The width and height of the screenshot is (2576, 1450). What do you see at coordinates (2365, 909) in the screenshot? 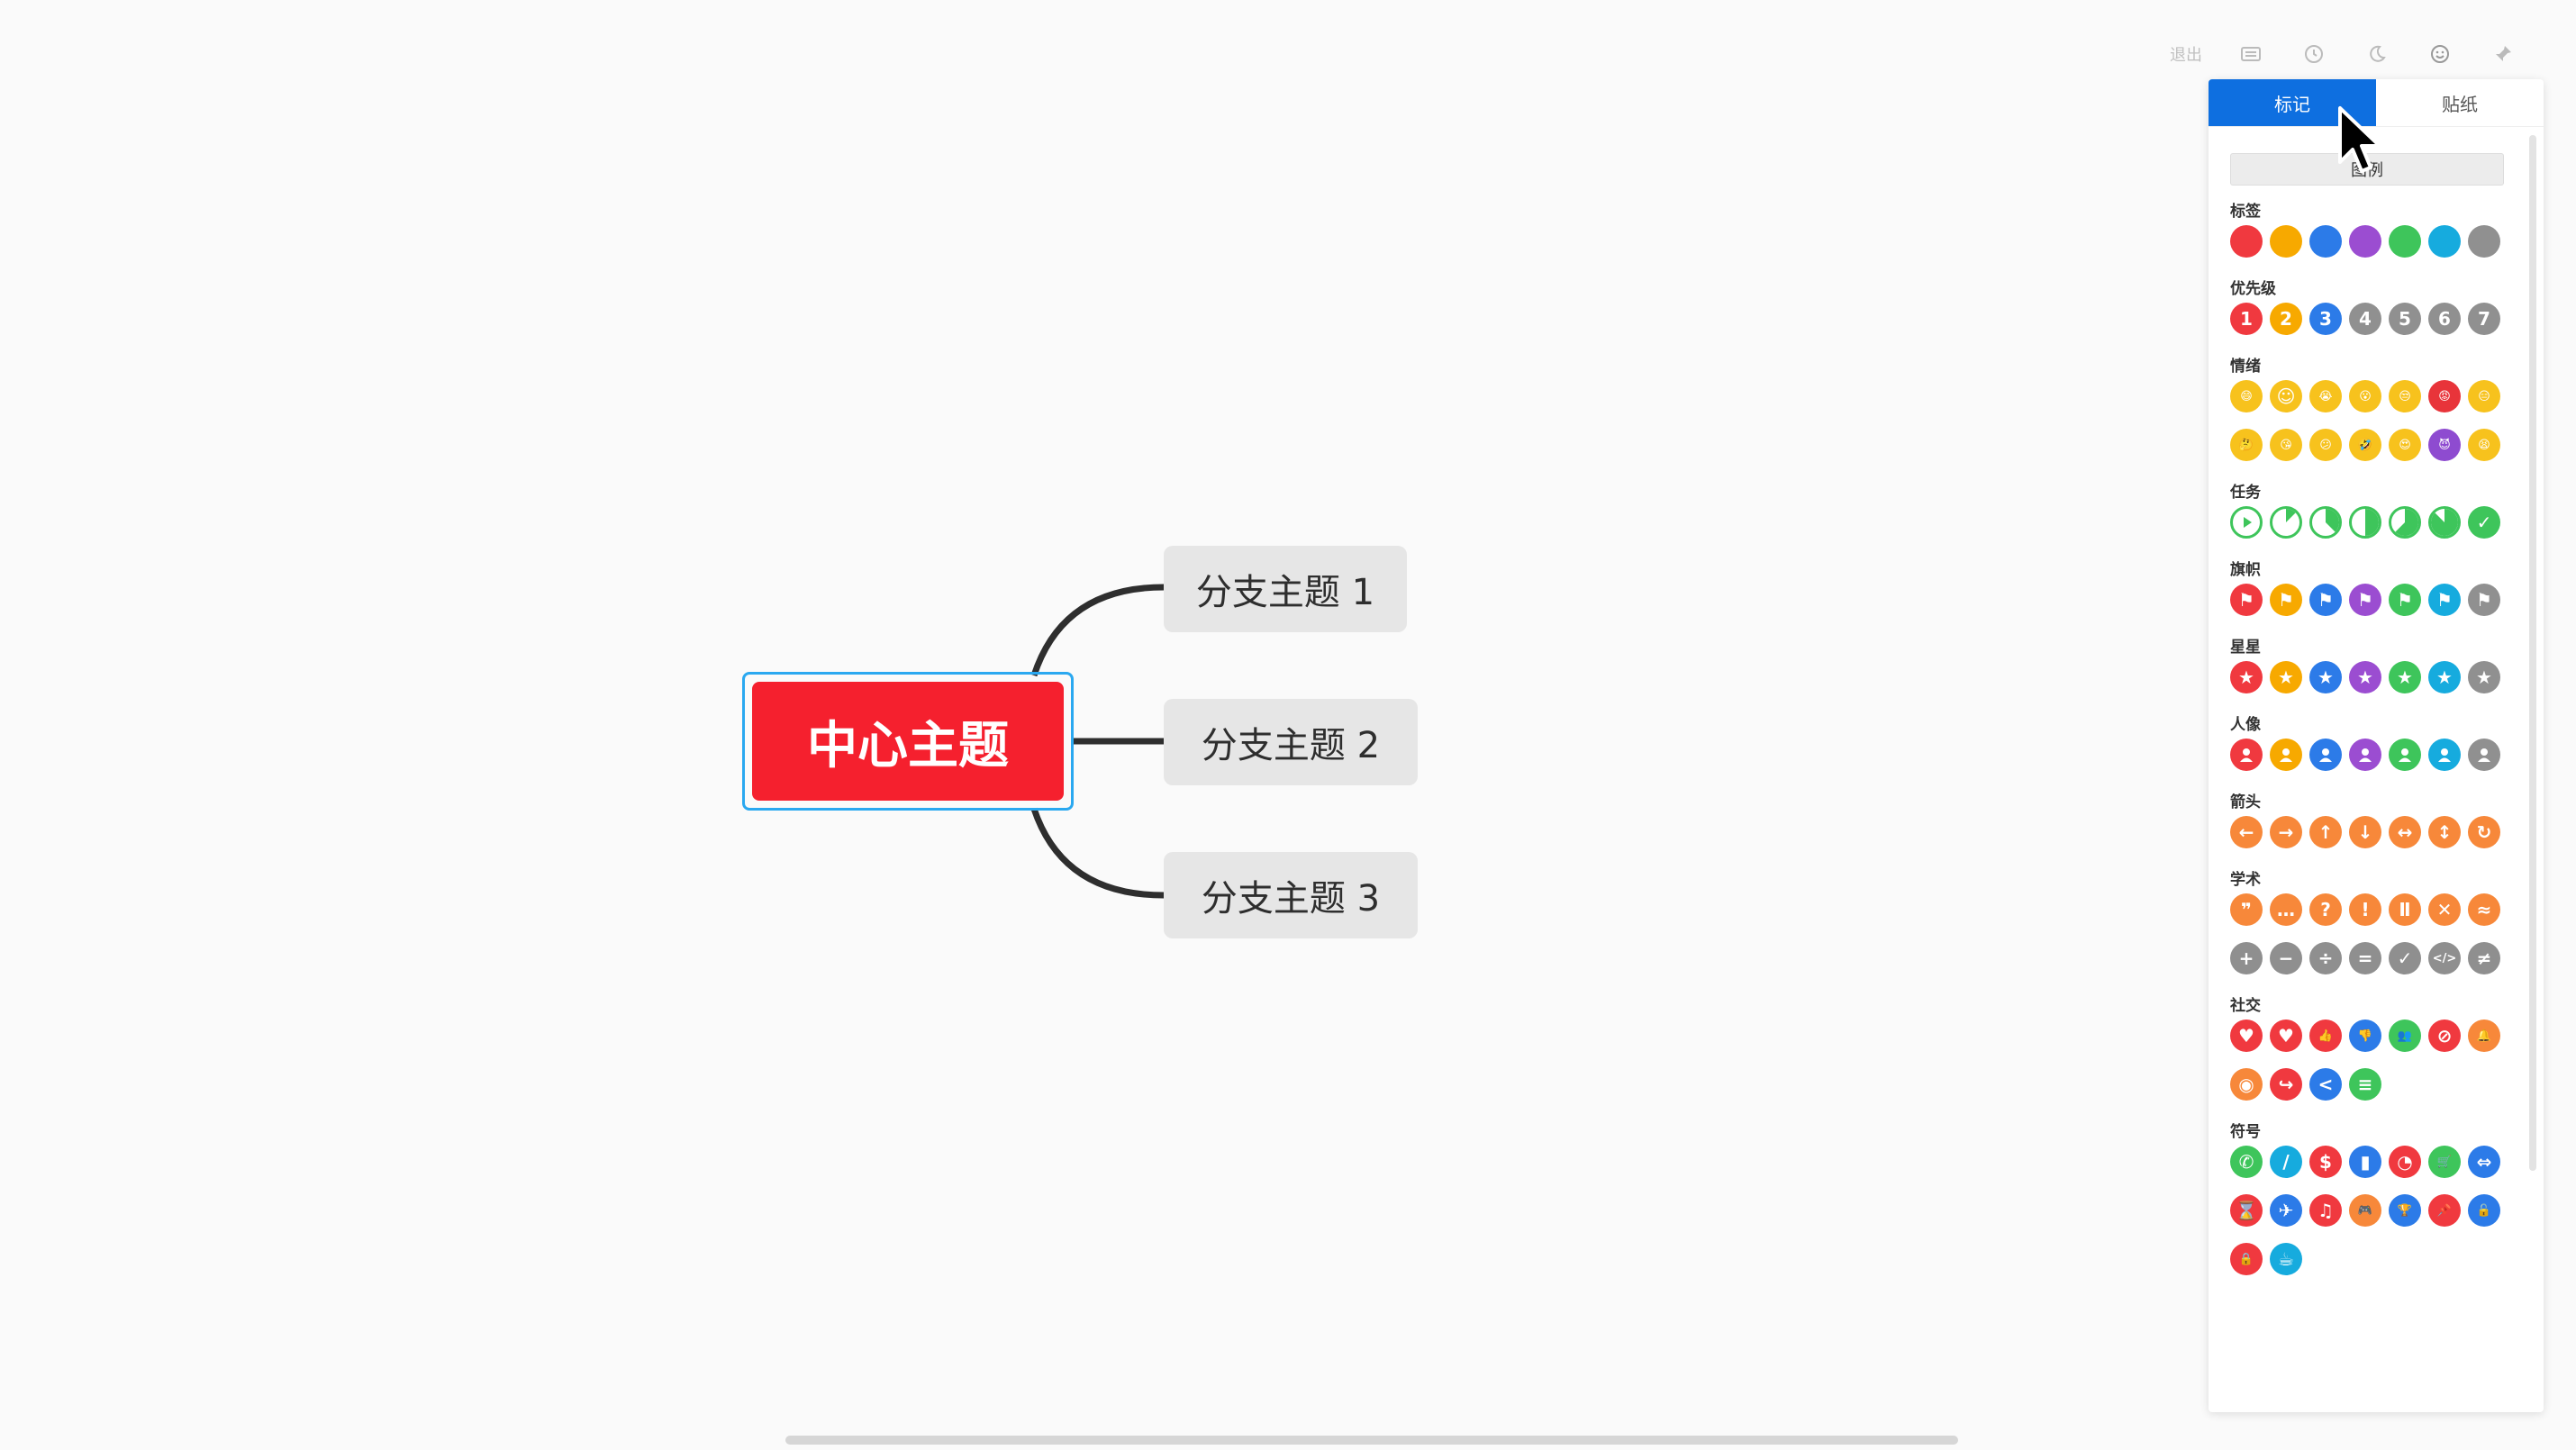
I see `academic-marker-icon: !` at bounding box center [2365, 909].